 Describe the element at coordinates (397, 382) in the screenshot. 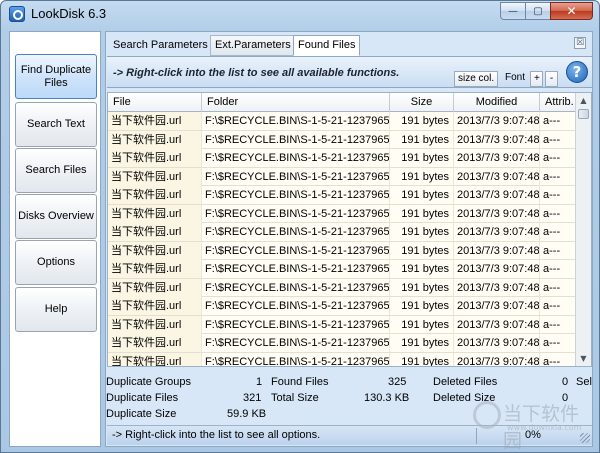

I see `found-files-value: 325` at that location.